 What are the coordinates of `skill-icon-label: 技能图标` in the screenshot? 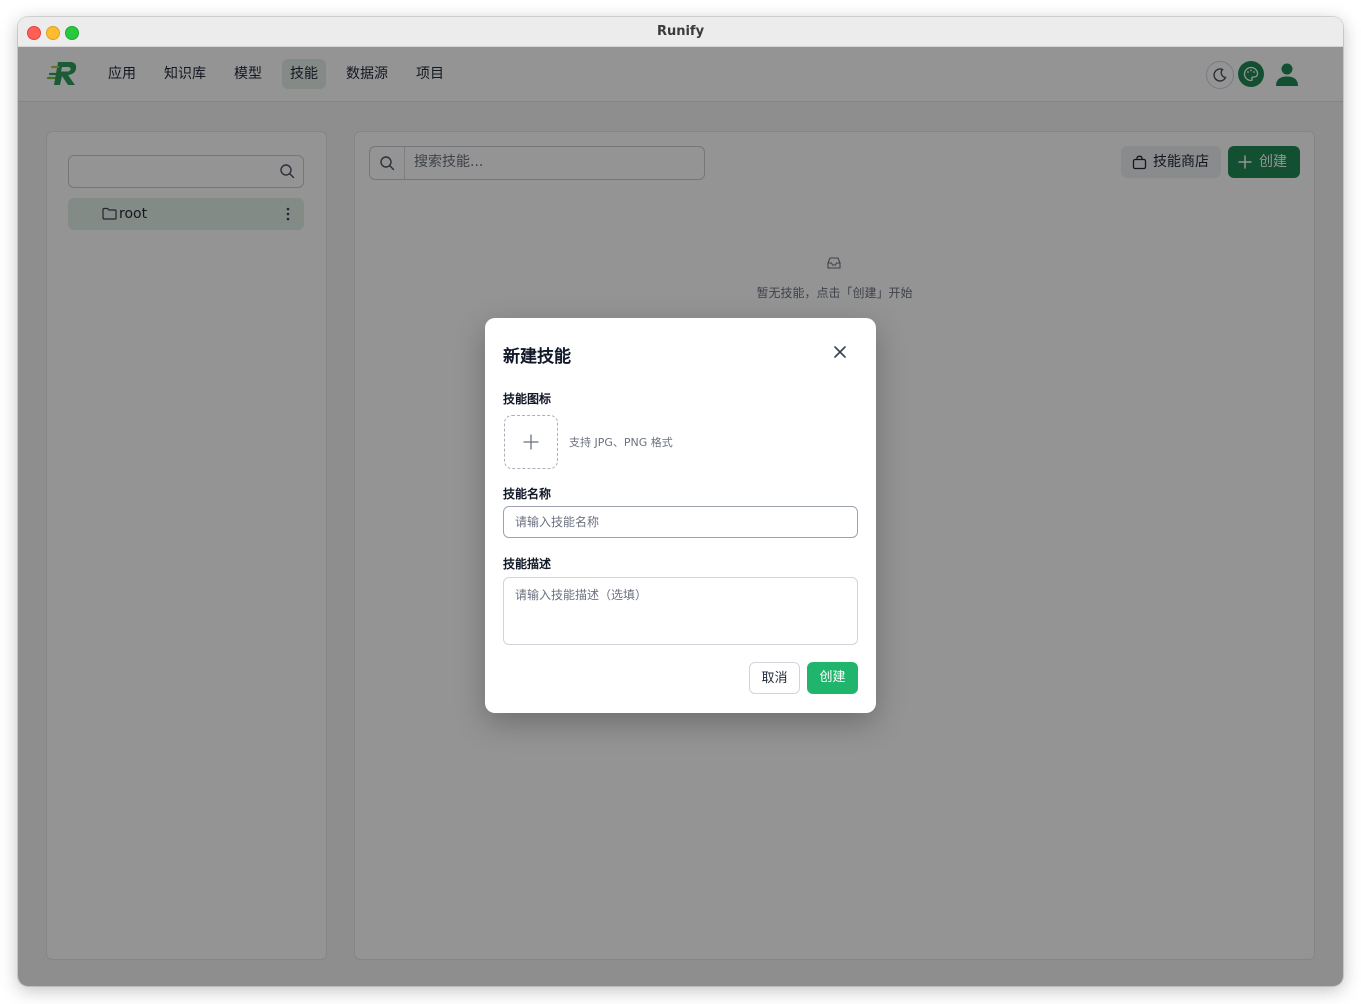 It's located at (527, 399).